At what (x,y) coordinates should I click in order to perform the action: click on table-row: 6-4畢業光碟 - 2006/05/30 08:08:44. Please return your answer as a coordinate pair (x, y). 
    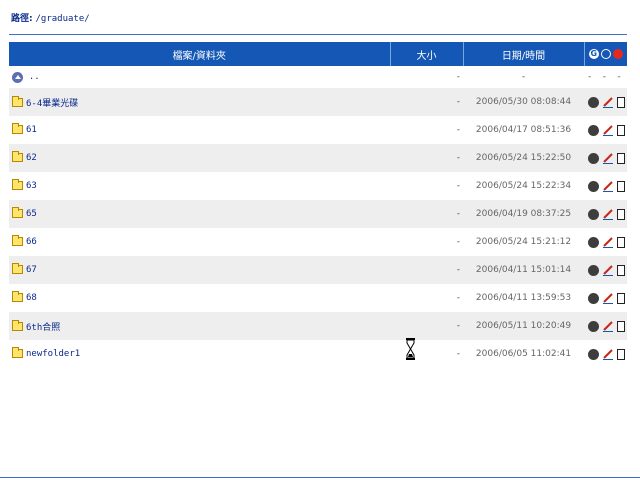
    Looking at the image, I should click on (318, 102).